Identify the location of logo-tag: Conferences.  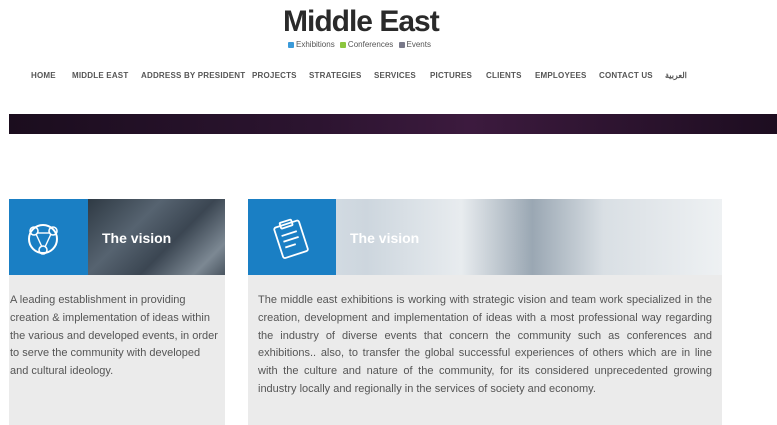
(370, 44).